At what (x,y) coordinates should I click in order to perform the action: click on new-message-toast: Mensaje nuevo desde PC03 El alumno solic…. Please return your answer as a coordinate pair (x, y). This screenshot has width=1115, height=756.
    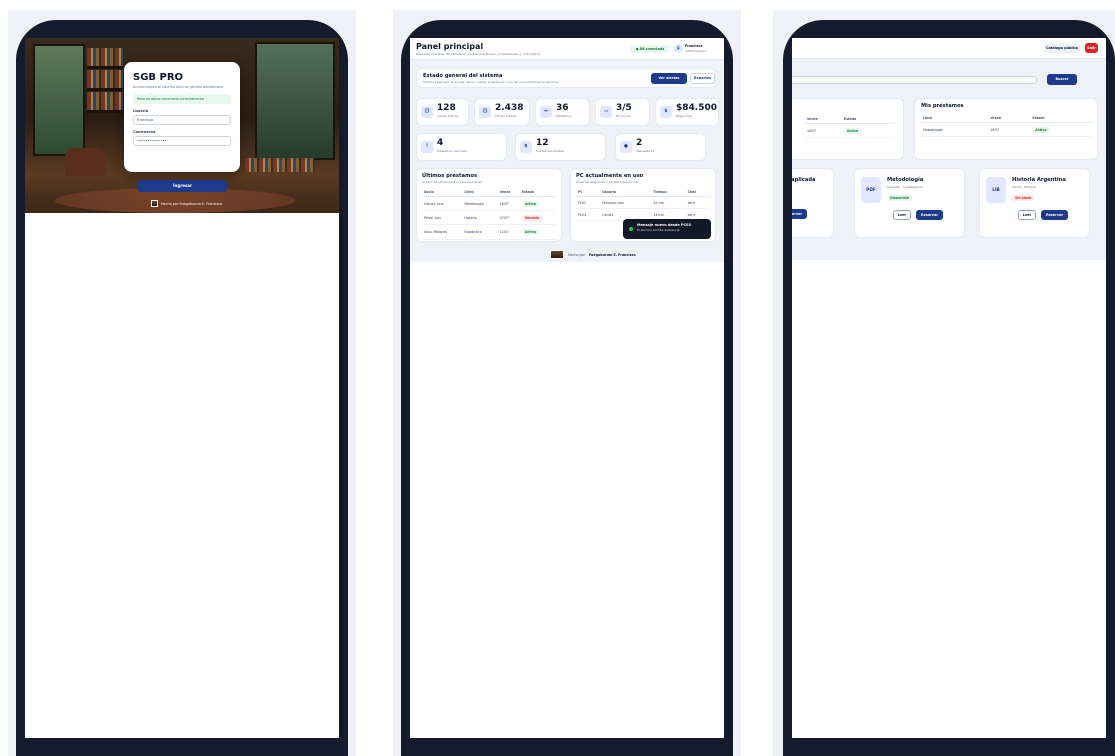
    Looking at the image, I should click on (667, 229).